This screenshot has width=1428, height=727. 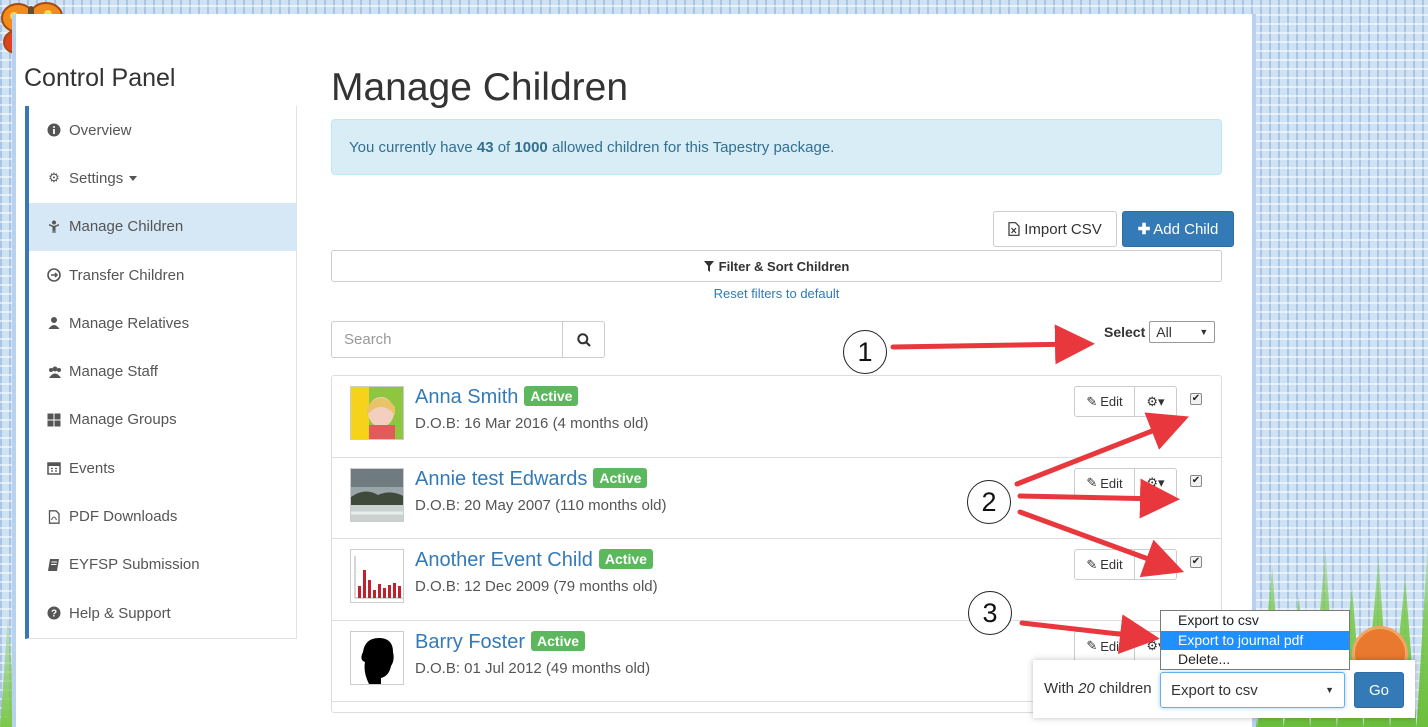 I want to click on sidebar-item-label: Help & Support, so click(x=120, y=613).